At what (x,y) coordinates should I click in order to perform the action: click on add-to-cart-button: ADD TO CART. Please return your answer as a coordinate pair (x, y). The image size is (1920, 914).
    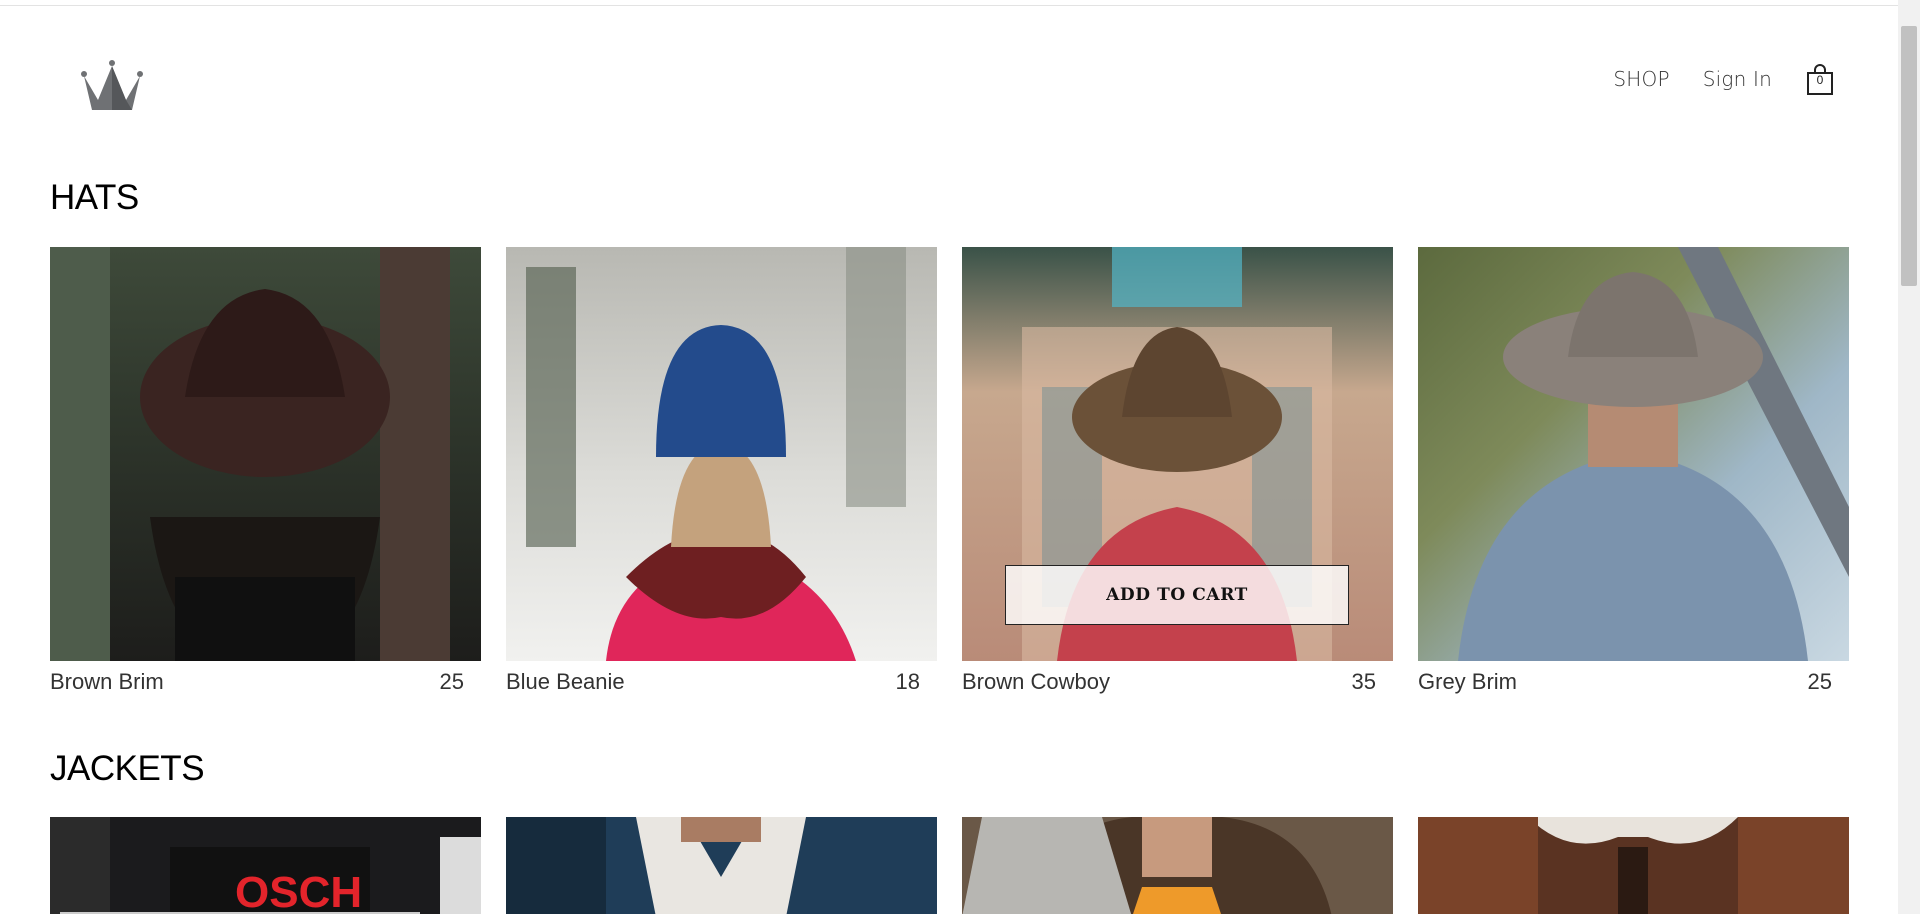
    Looking at the image, I should click on (1177, 595).